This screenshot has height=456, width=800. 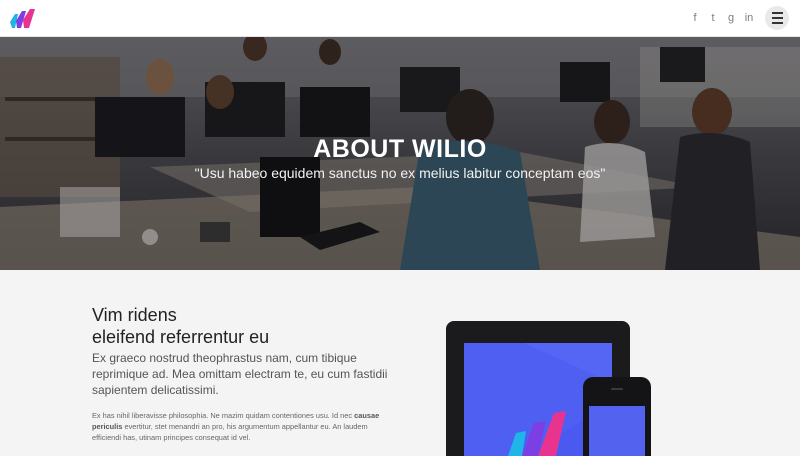 What do you see at coordinates (777, 18) in the screenshot?
I see `menu-button` at bounding box center [777, 18].